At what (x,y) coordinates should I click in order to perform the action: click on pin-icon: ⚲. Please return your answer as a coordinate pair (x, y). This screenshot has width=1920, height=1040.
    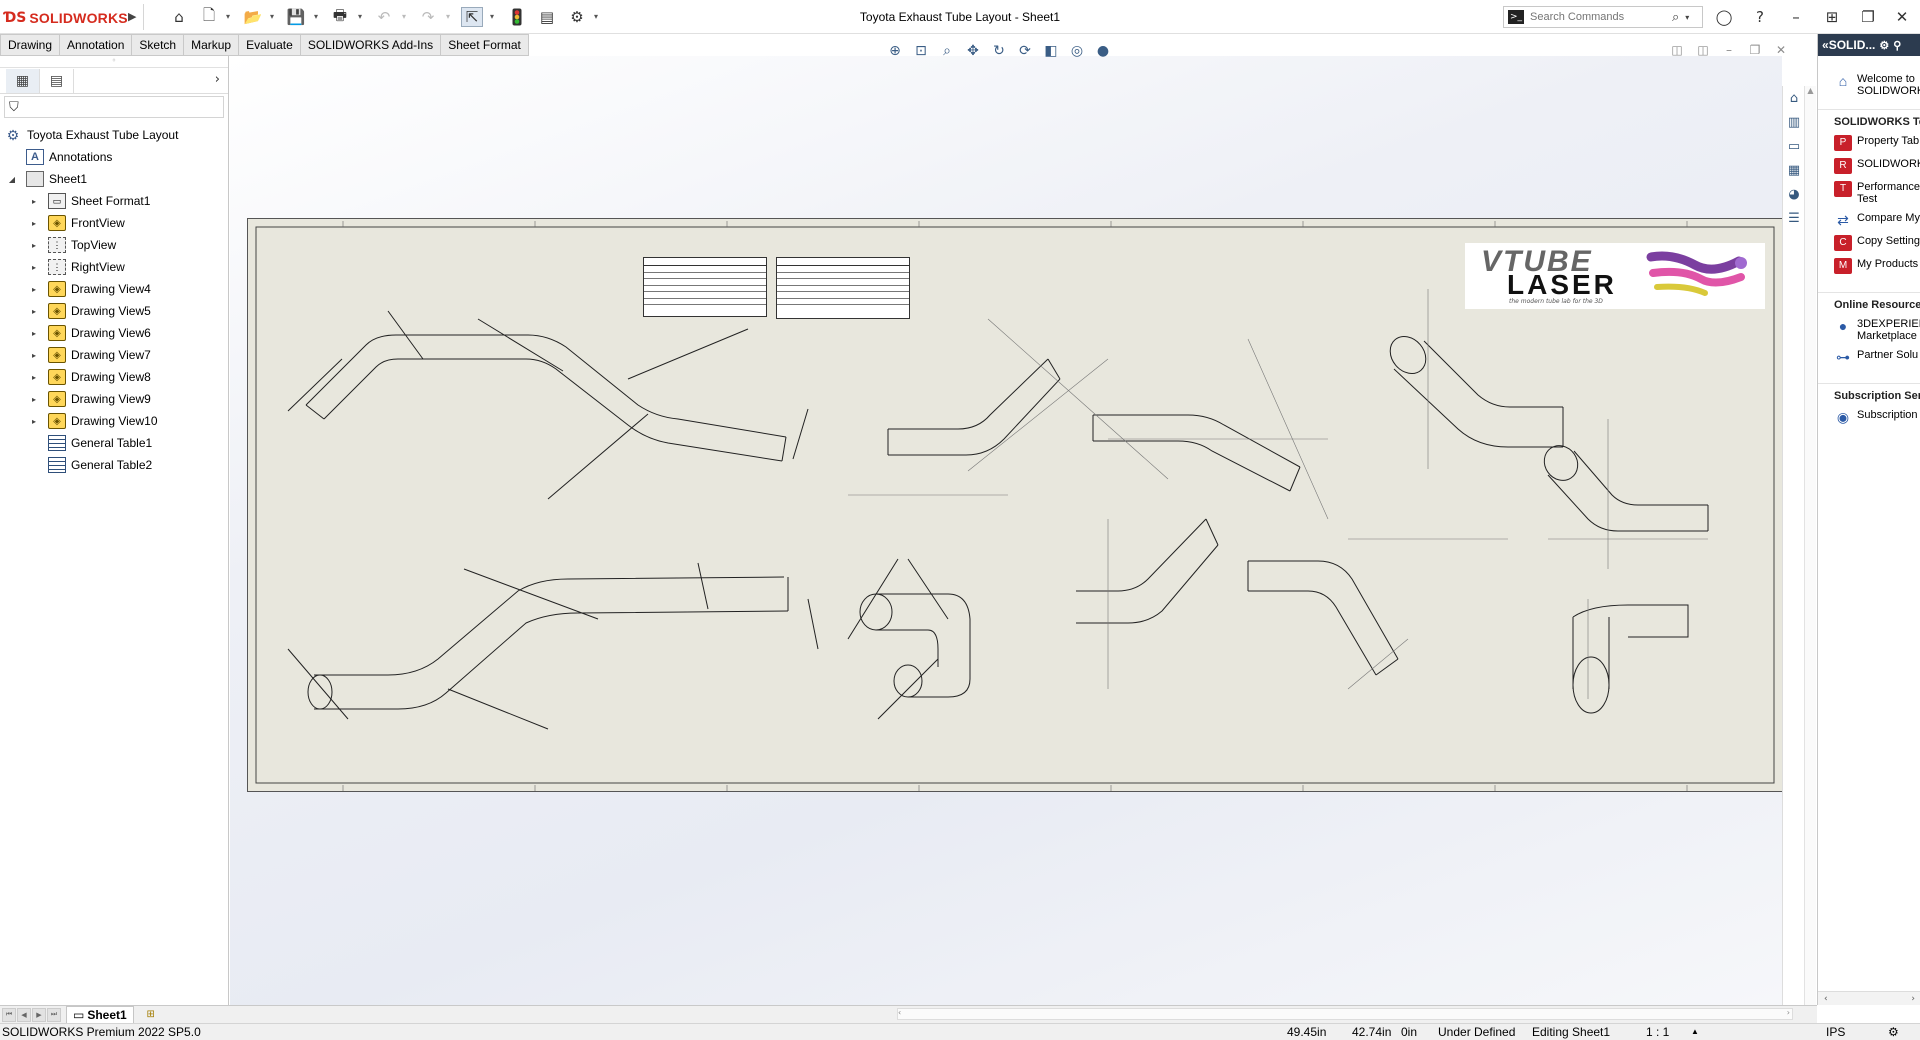
    Looking at the image, I should click on (1897, 45).